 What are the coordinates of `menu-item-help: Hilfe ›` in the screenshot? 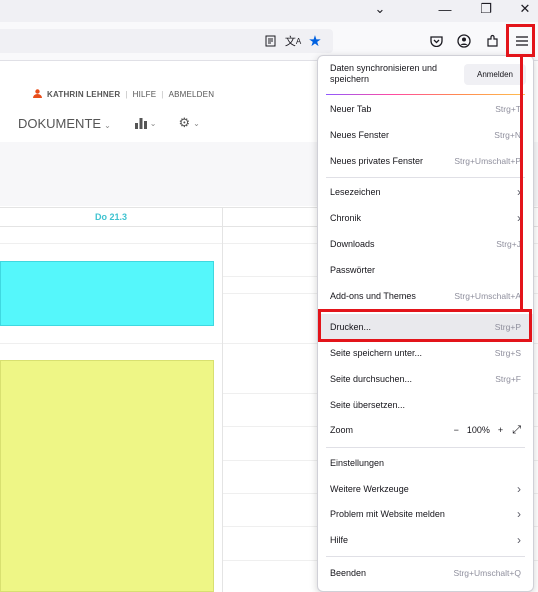 It's located at (425, 540).